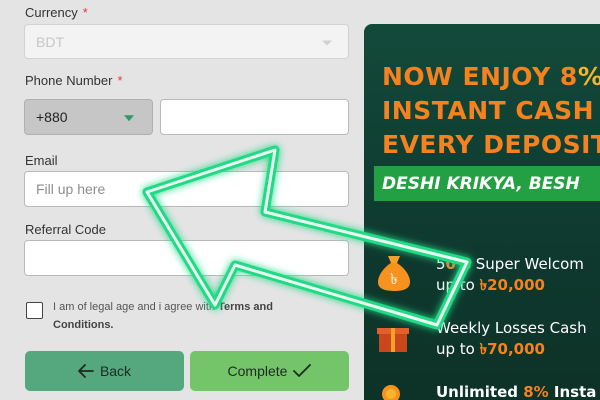 The height and width of the screenshot is (400, 600). Describe the element at coordinates (86, 371) in the screenshot. I see `arrow-left-icon` at that location.